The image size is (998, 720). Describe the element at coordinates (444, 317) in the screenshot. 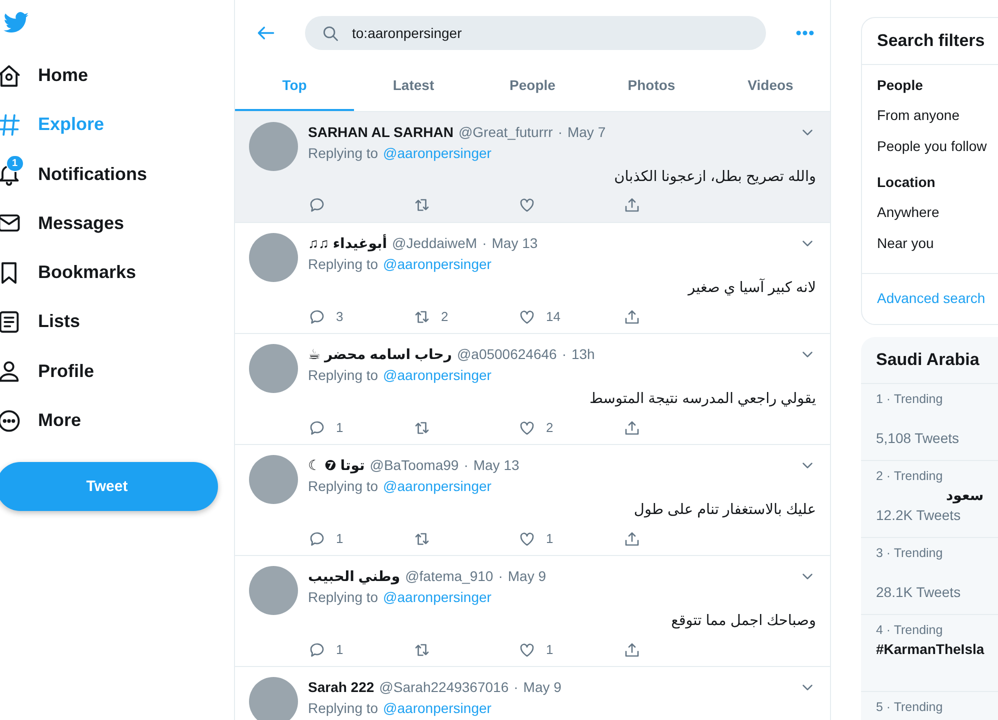

I see `retweet-count: 2` at that location.